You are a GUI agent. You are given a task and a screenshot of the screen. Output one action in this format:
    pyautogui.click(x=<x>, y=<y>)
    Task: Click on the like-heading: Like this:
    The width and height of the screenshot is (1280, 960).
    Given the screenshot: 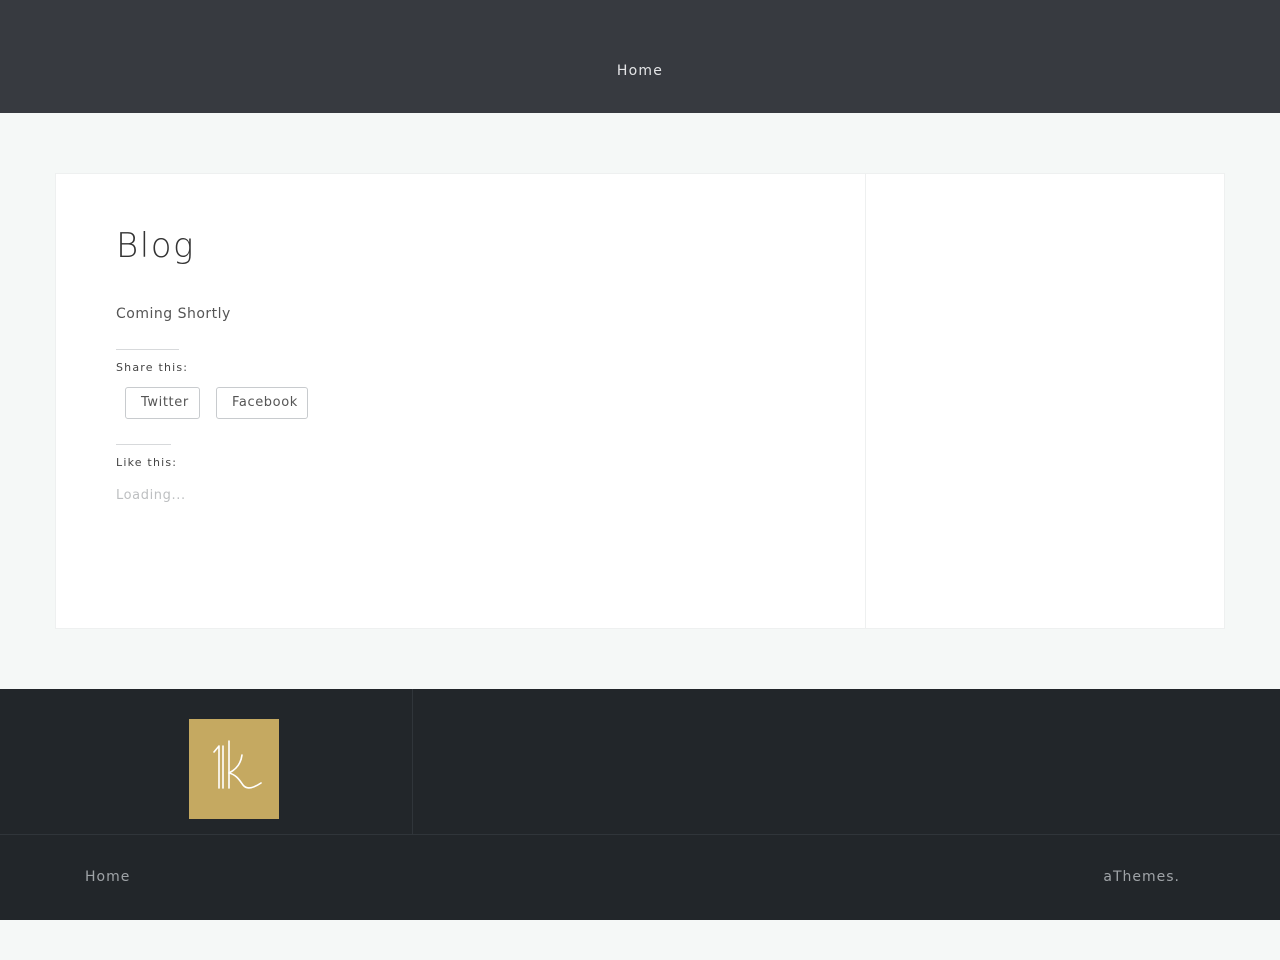 What is the action you would take?
    pyautogui.click(x=147, y=462)
    